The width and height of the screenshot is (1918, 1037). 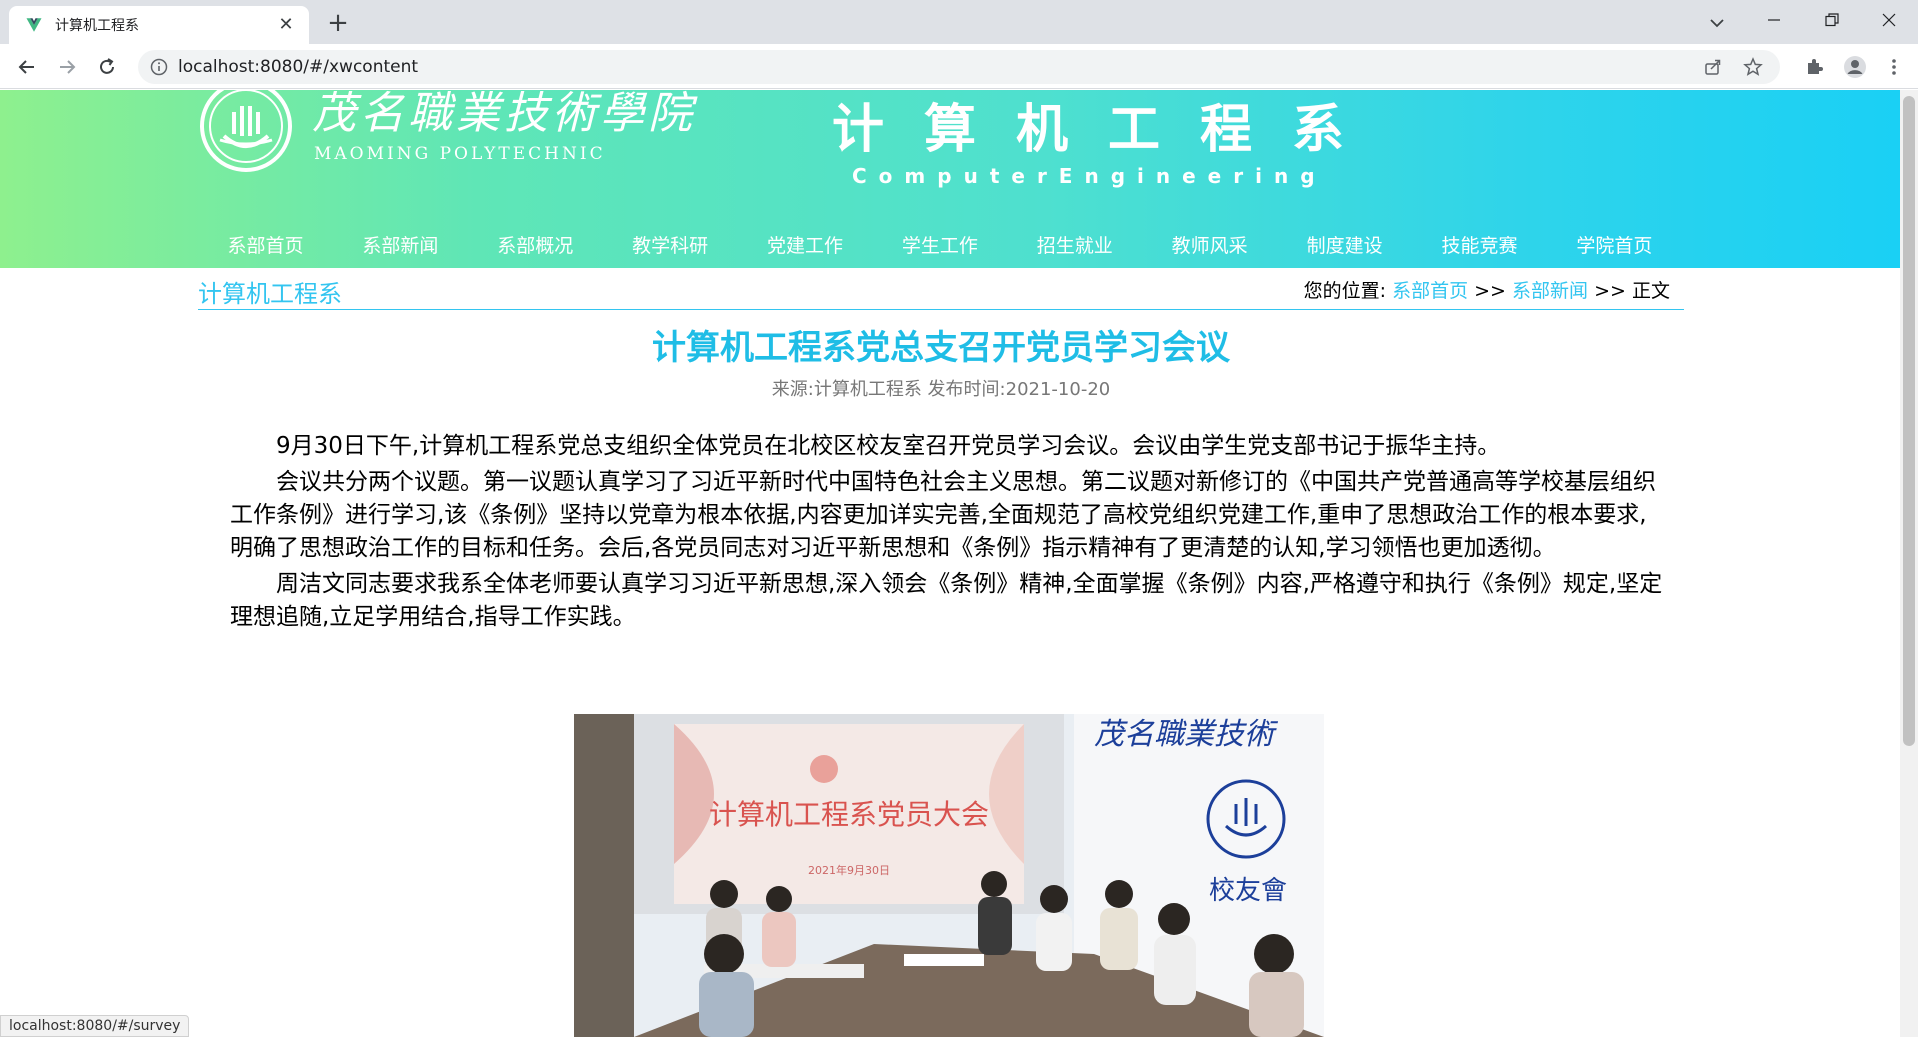 I want to click on nav-item-dept-news: 系部新闻, so click(x=400, y=246).